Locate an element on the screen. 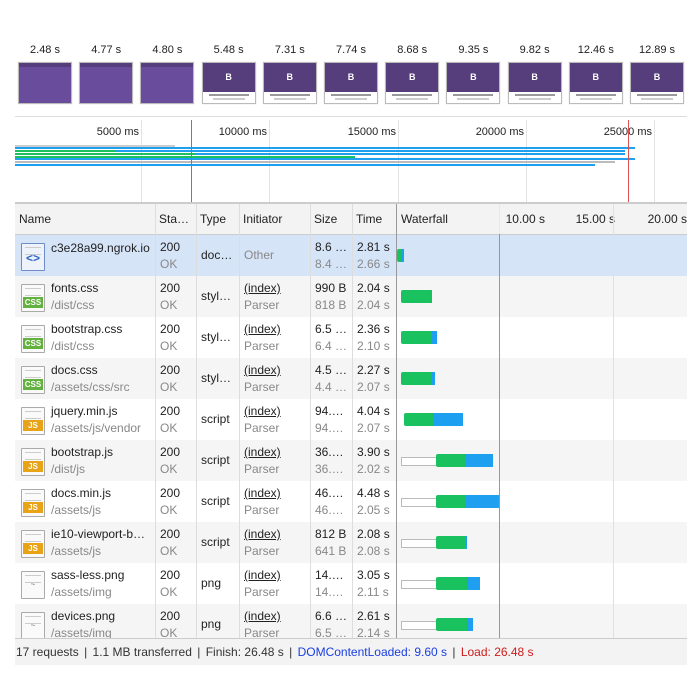 This screenshot has height=700, width=700. latency-time: 2.11 s is located at coordinates (373, 592).